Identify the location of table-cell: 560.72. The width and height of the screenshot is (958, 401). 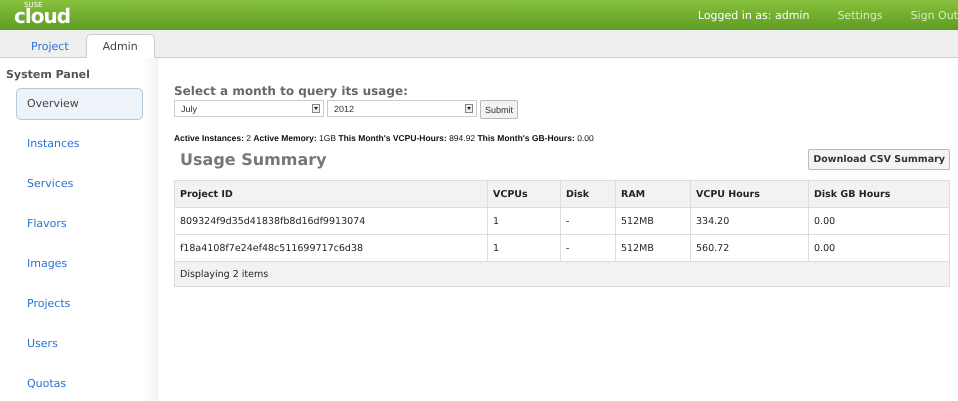
(749, 248).